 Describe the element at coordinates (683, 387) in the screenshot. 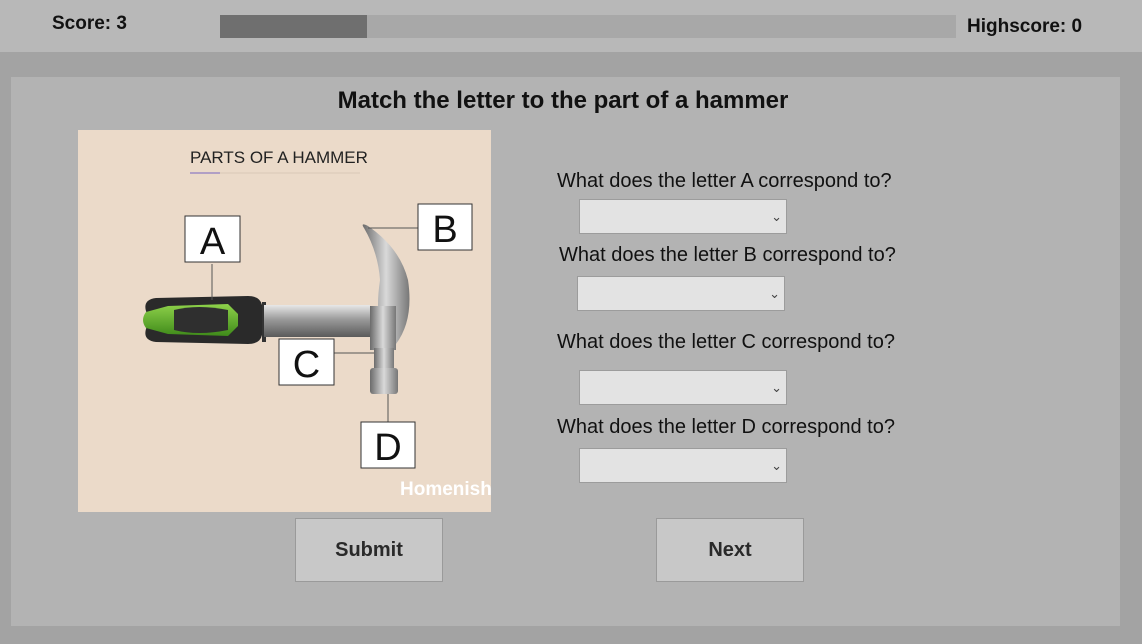

I see `answer-c-dropdown: ⌄` at that location.